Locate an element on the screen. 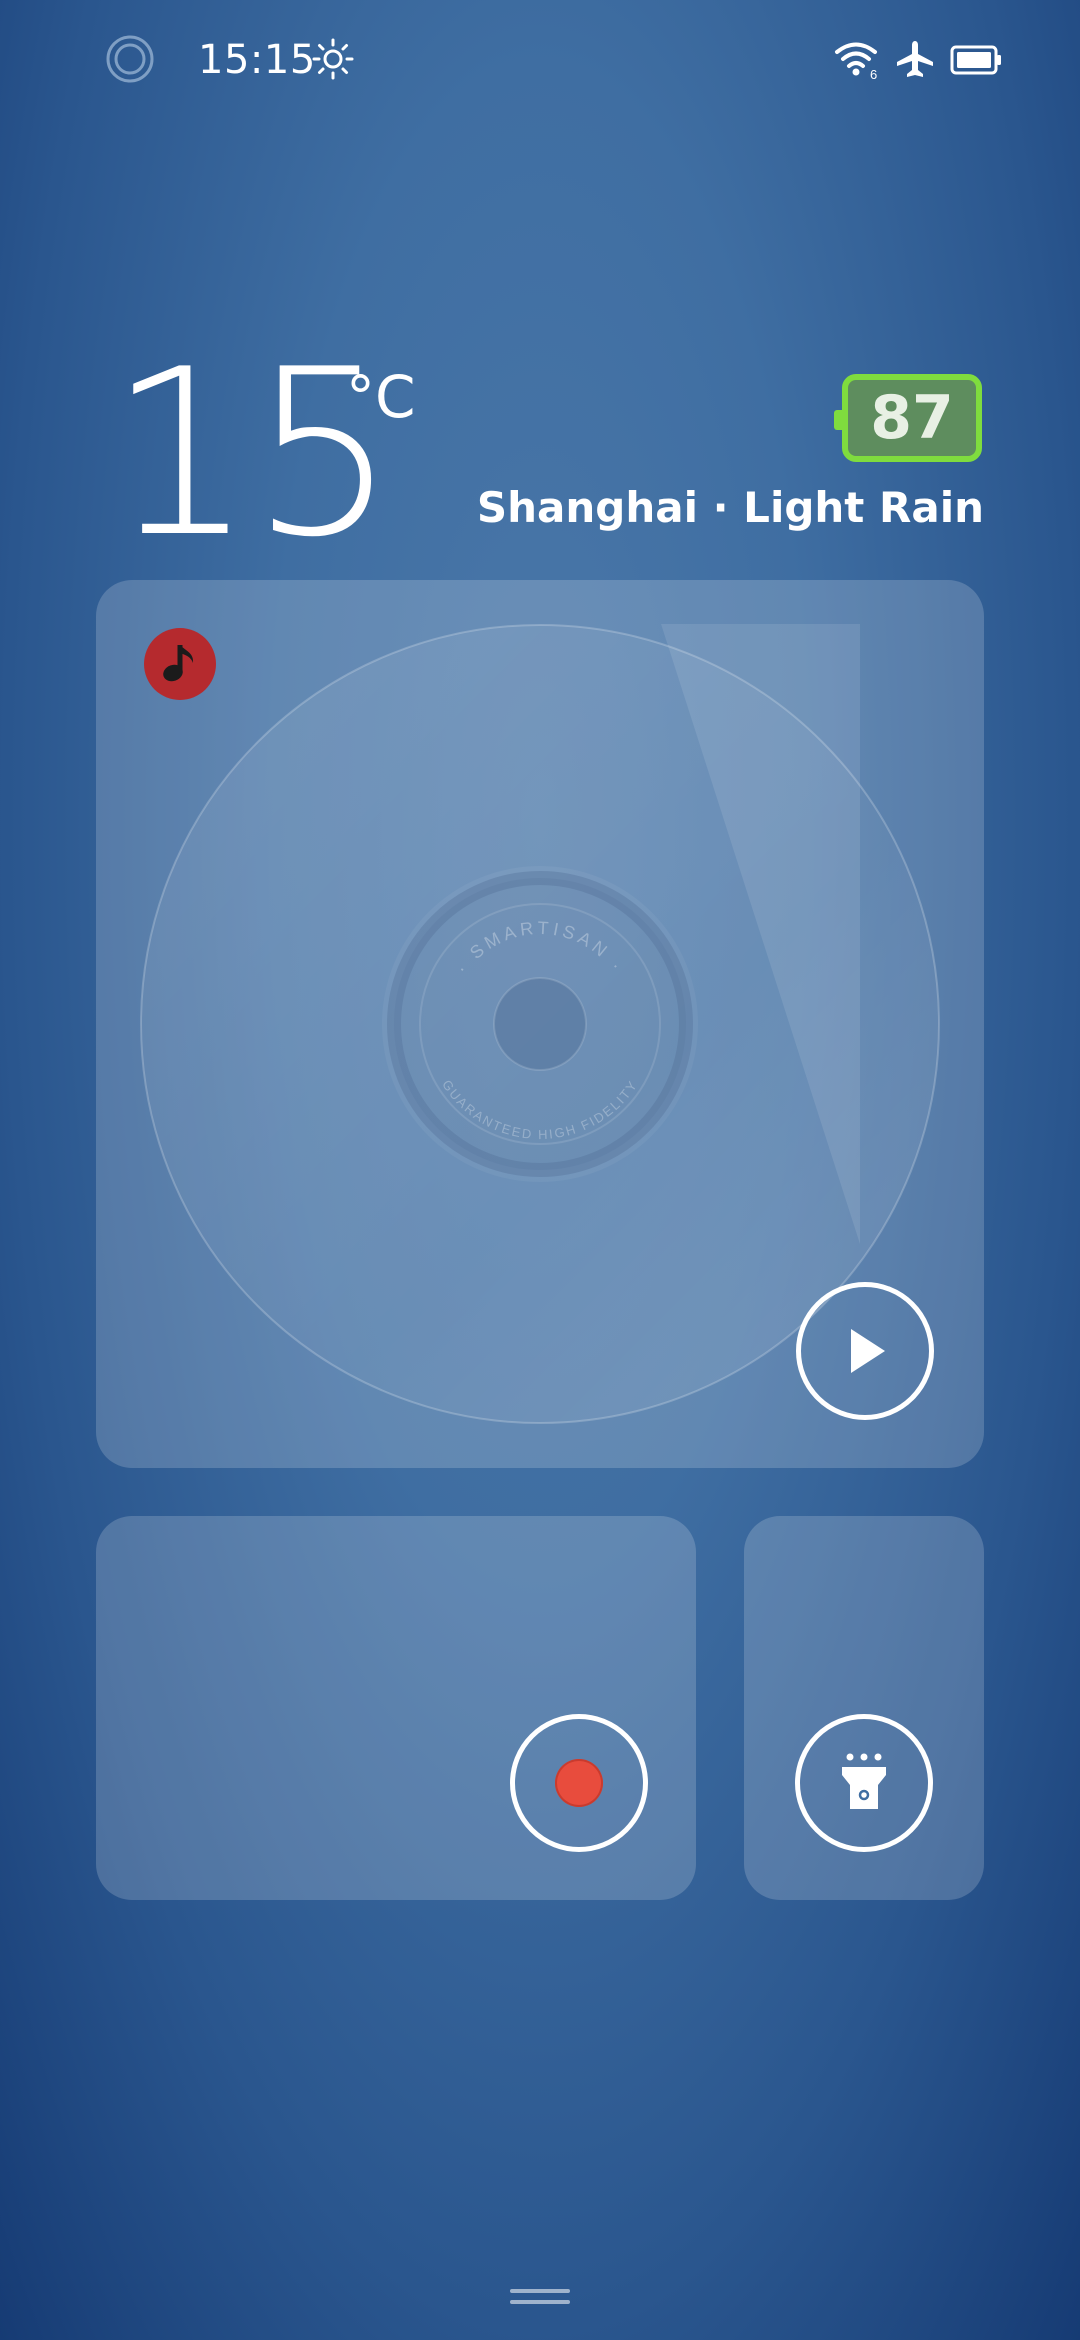 Image resolution: width=1080 pixels, height=2340 pixels. weather-location: Shanghai · Light Rain is located at coordinates (730, 508).